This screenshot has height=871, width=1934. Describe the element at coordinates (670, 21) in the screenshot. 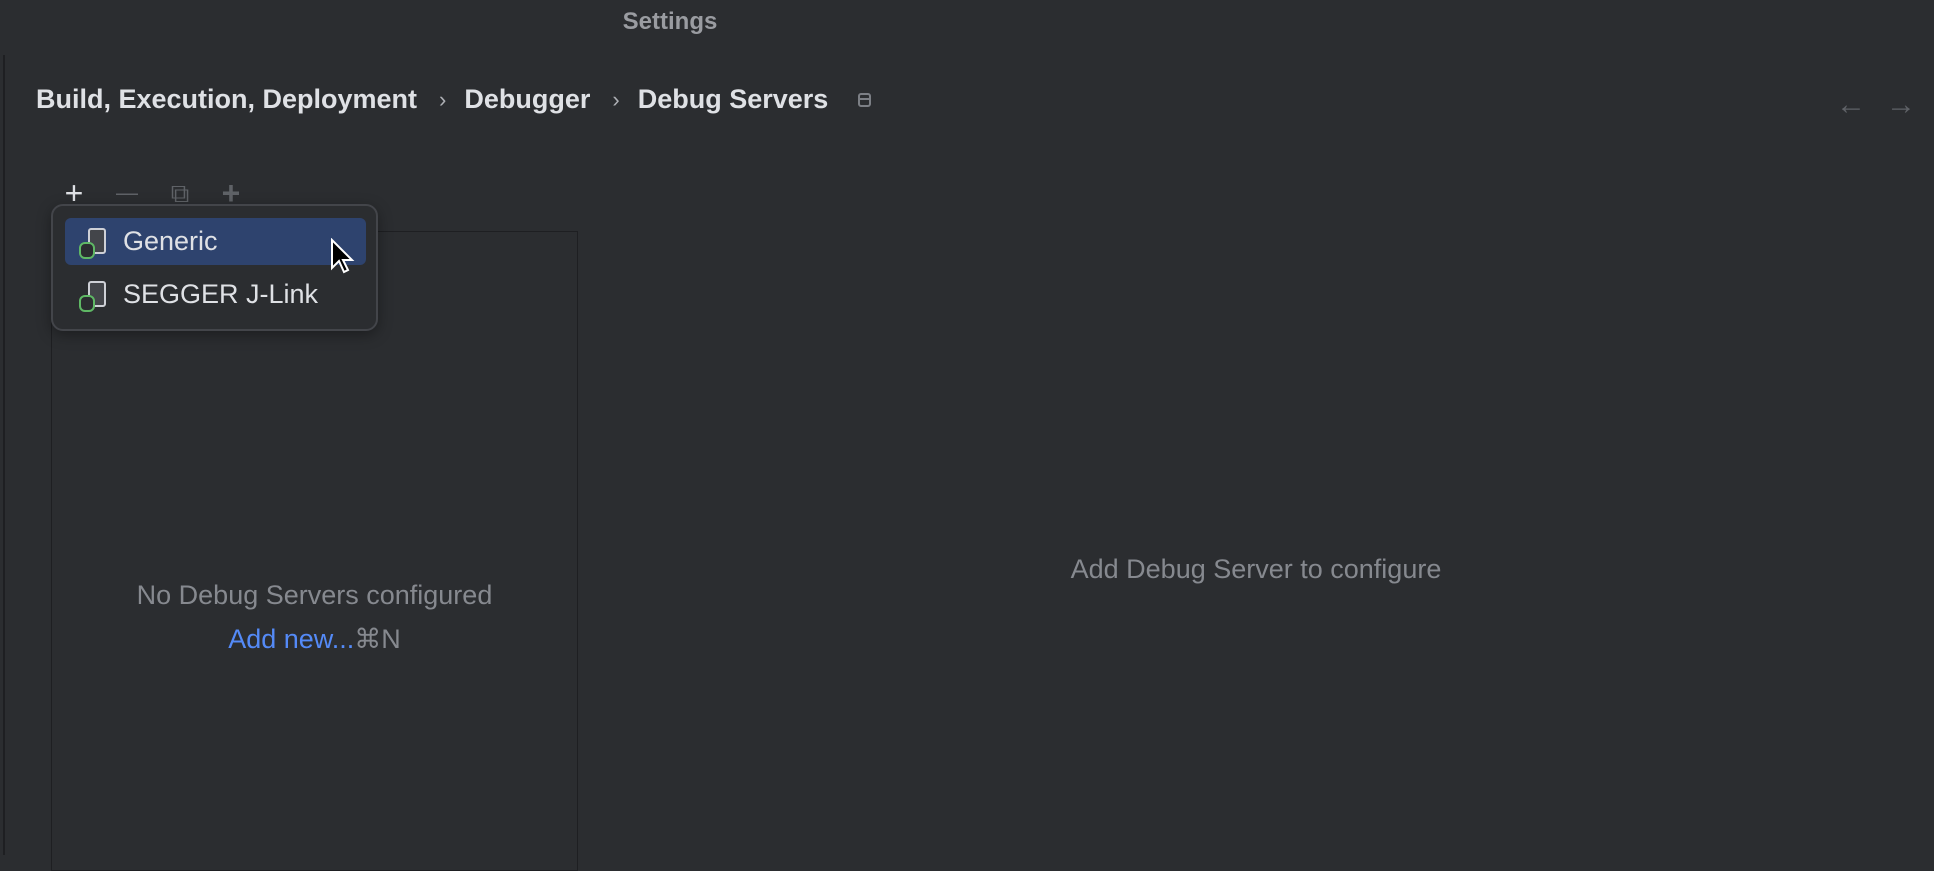

I see `window-title: Settings` at that location.